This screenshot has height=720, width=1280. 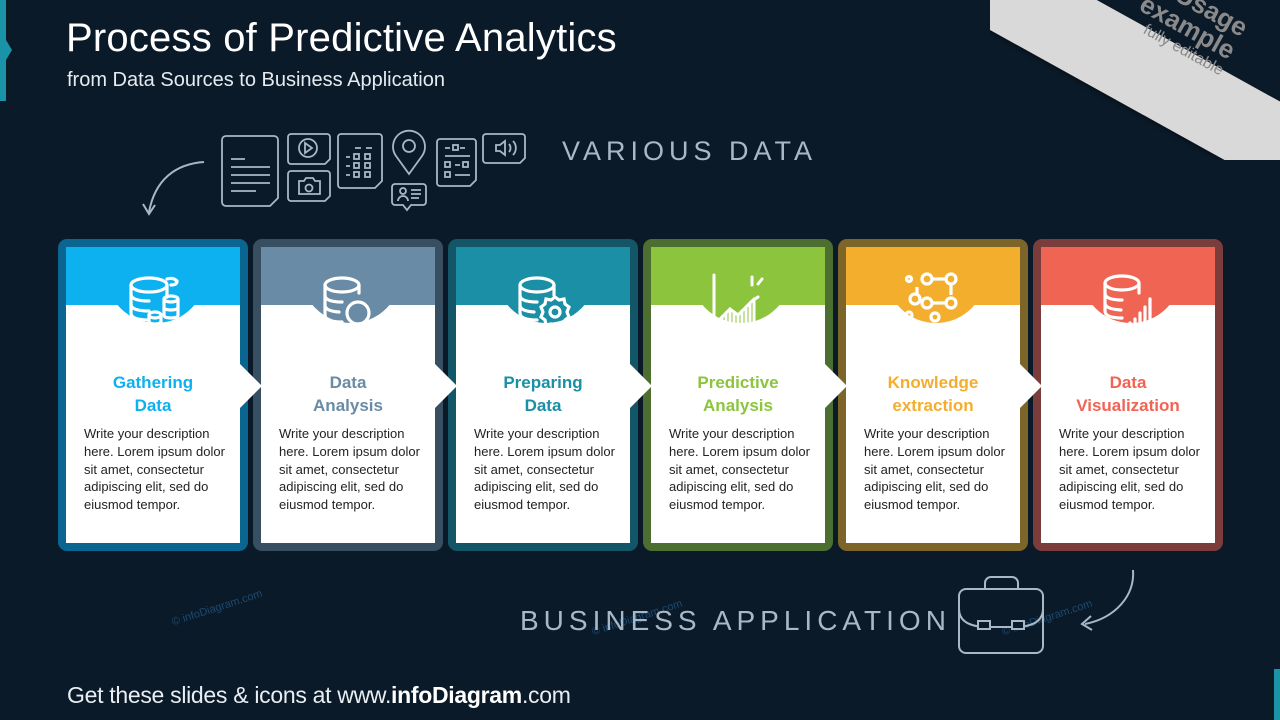 What do you see at coordinates (933, 382) in the screenshot?
I see `step-title-line-1: Knowledge` at bounding box center [933, 382].